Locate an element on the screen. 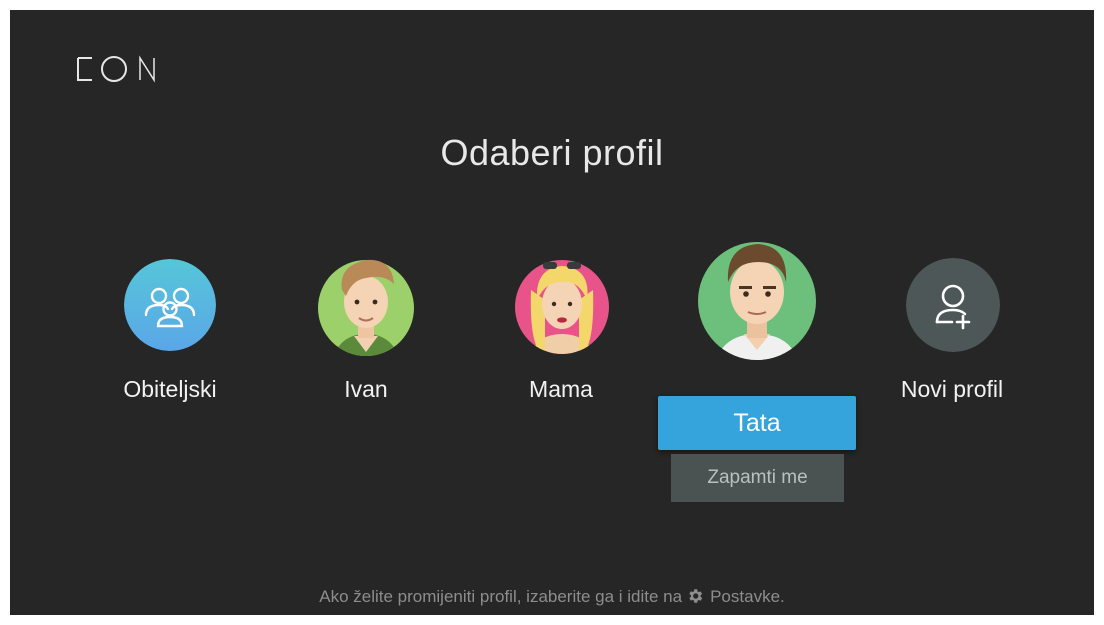 This screenshot has width=1104, height=625. select-profile-tata-button: Tata is located at coordinates (757, 423).